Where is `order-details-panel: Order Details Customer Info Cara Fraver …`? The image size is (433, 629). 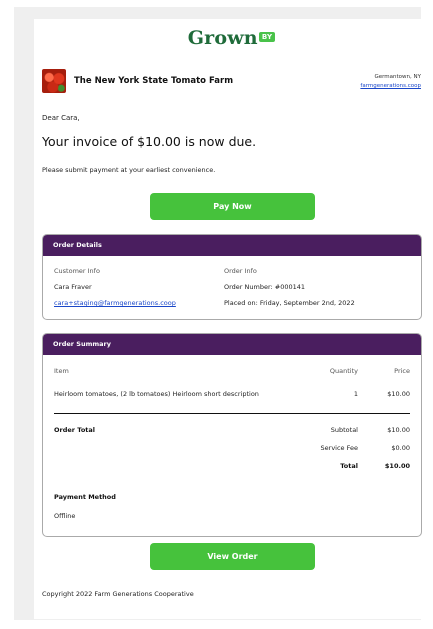
order-details-panel: Order Details Customer Info Cara Fraver … is located at coordinates (232, 277).